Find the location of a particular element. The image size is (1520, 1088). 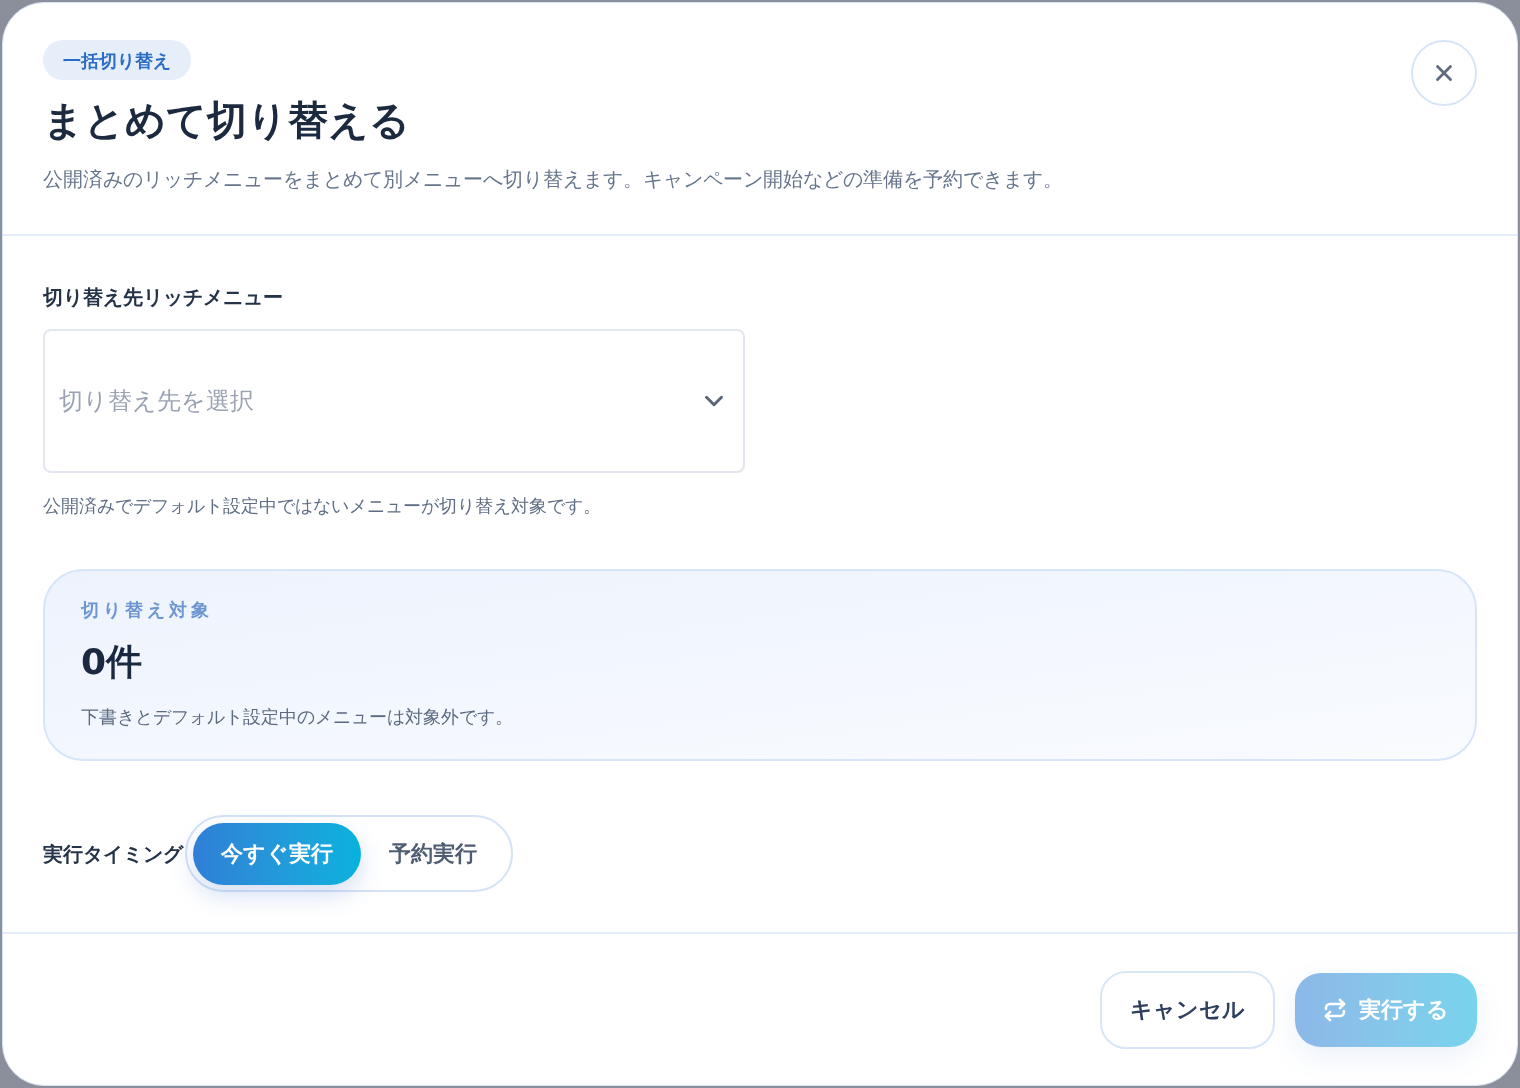

timing-label: 実行タイミング is located at coordinates (113, 854).